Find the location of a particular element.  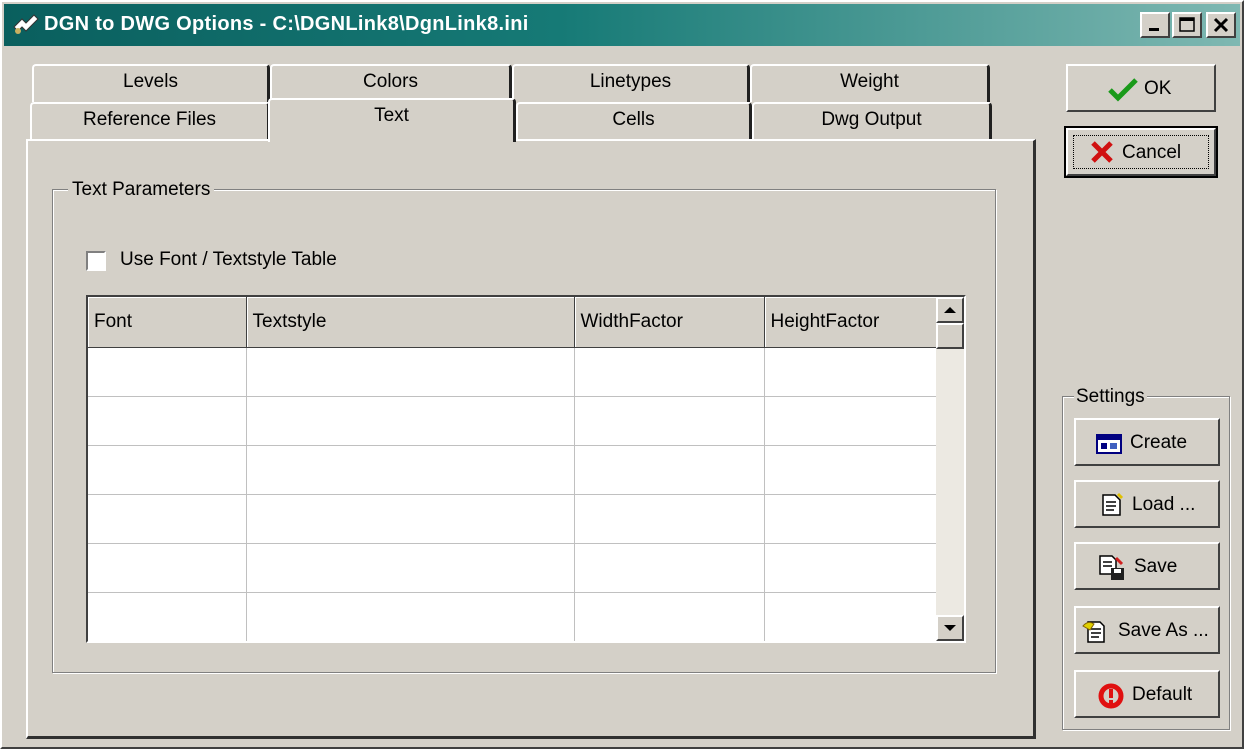

tab-text: Text is located at coordinates (392, 120).